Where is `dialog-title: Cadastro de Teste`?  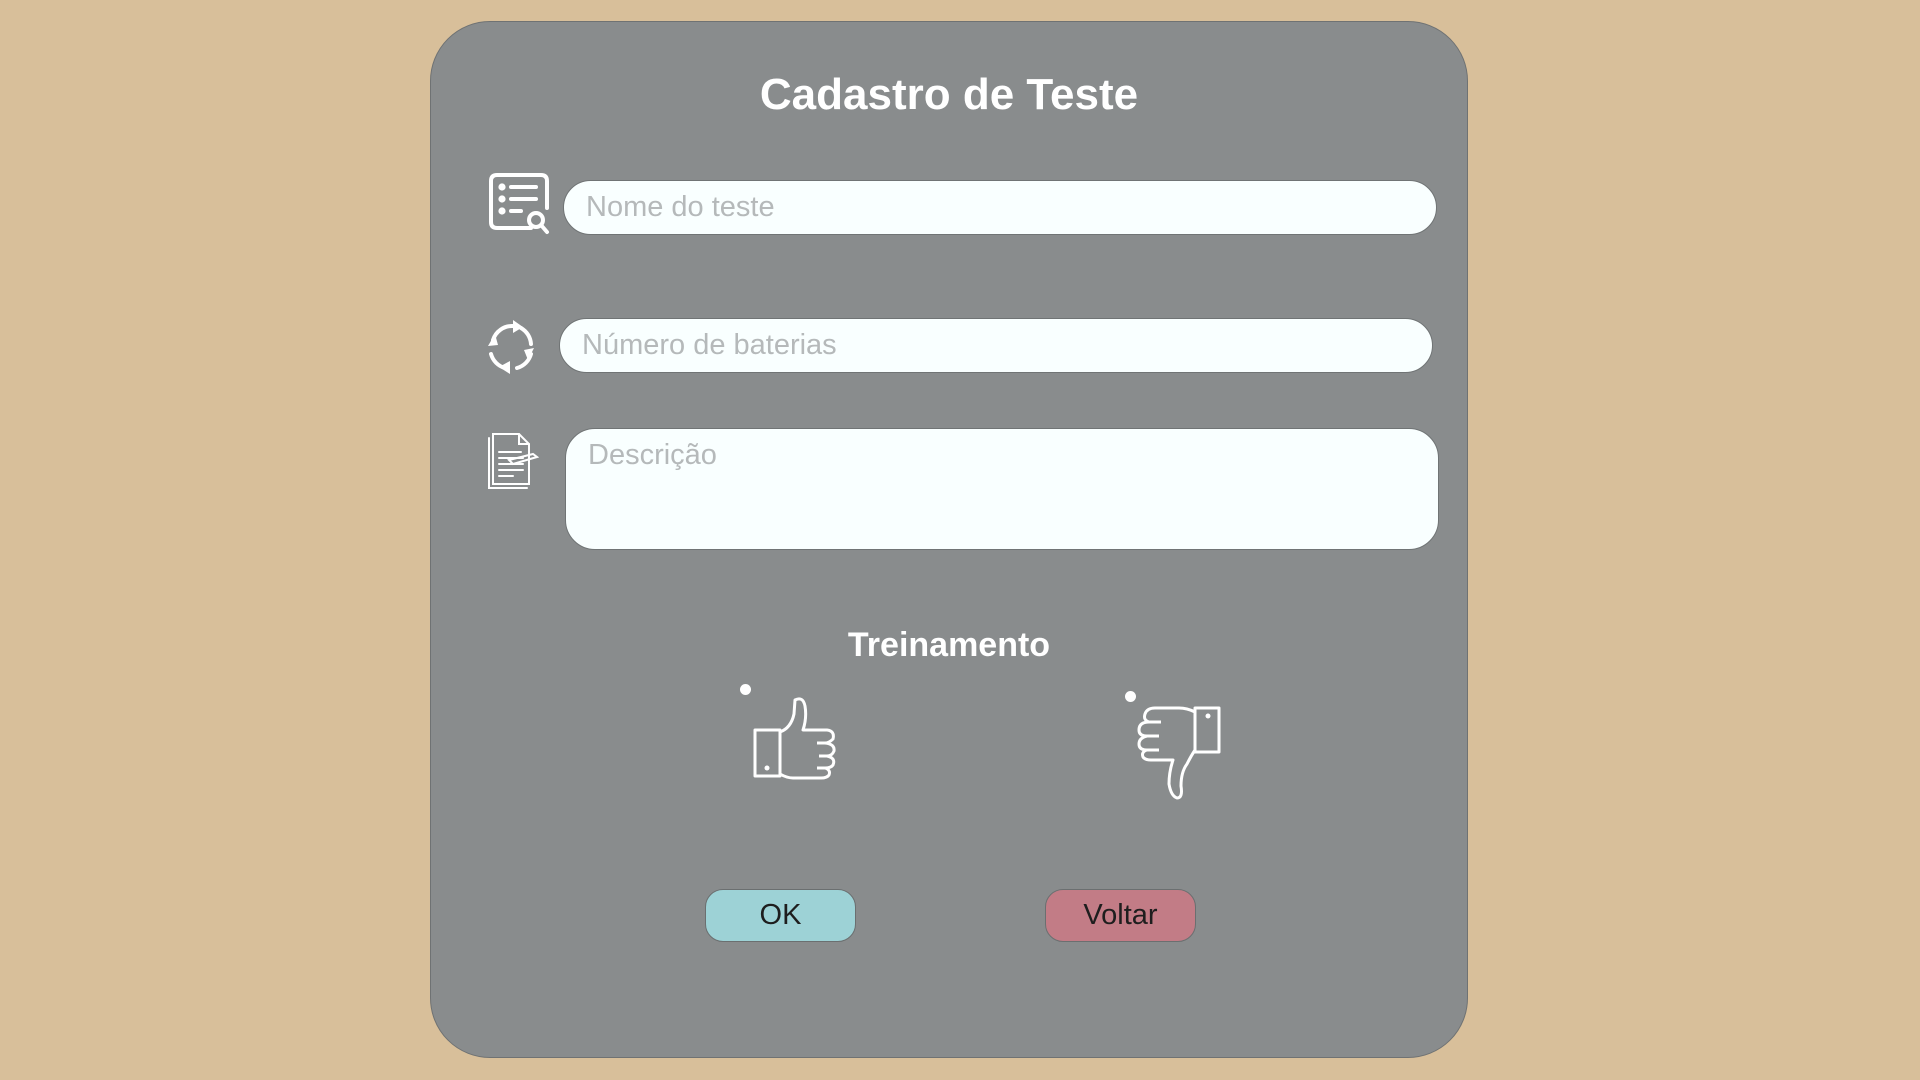 dialog-title: Cadastro de Teste is located at coordinates (949, 94).